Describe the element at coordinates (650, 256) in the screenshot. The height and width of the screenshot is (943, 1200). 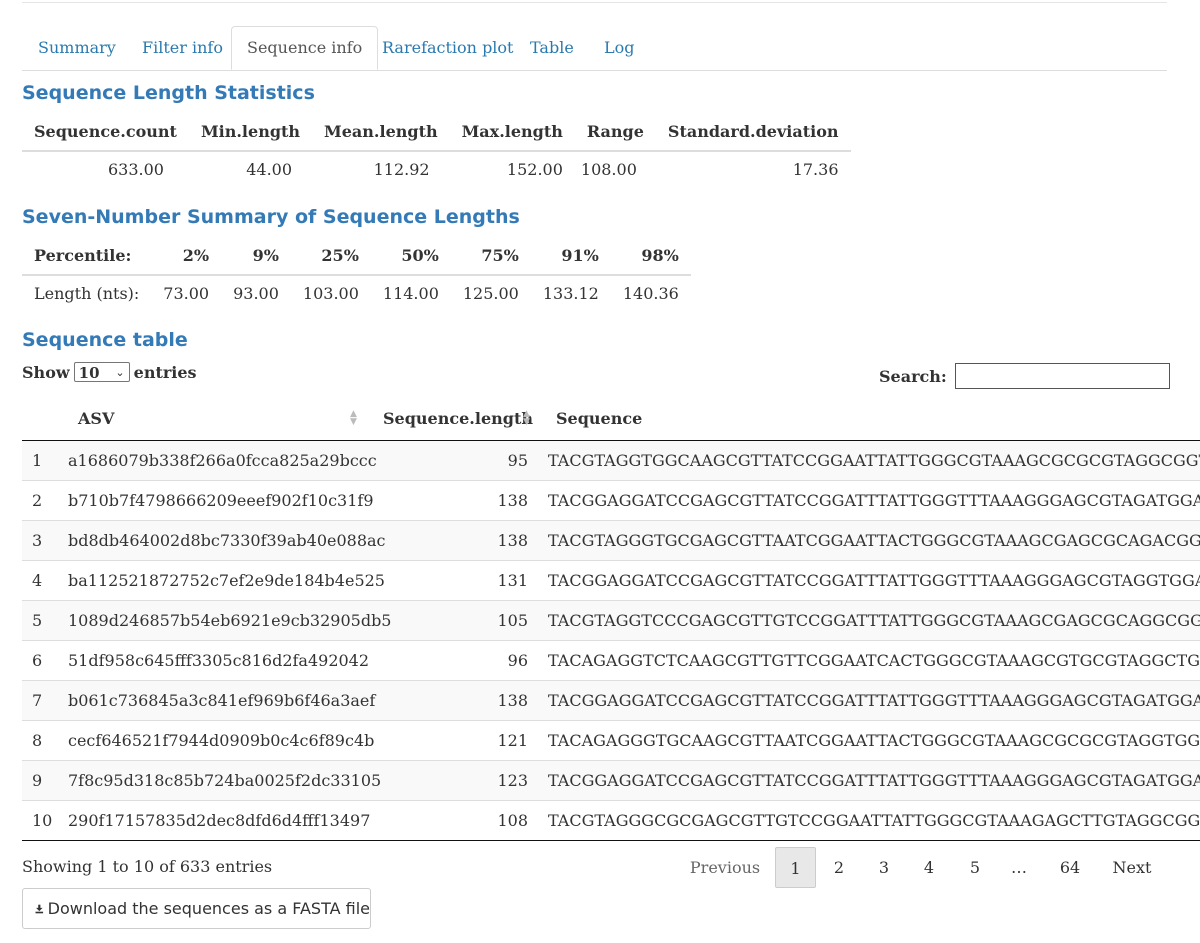
I see `col-p98: 98%` at that location.